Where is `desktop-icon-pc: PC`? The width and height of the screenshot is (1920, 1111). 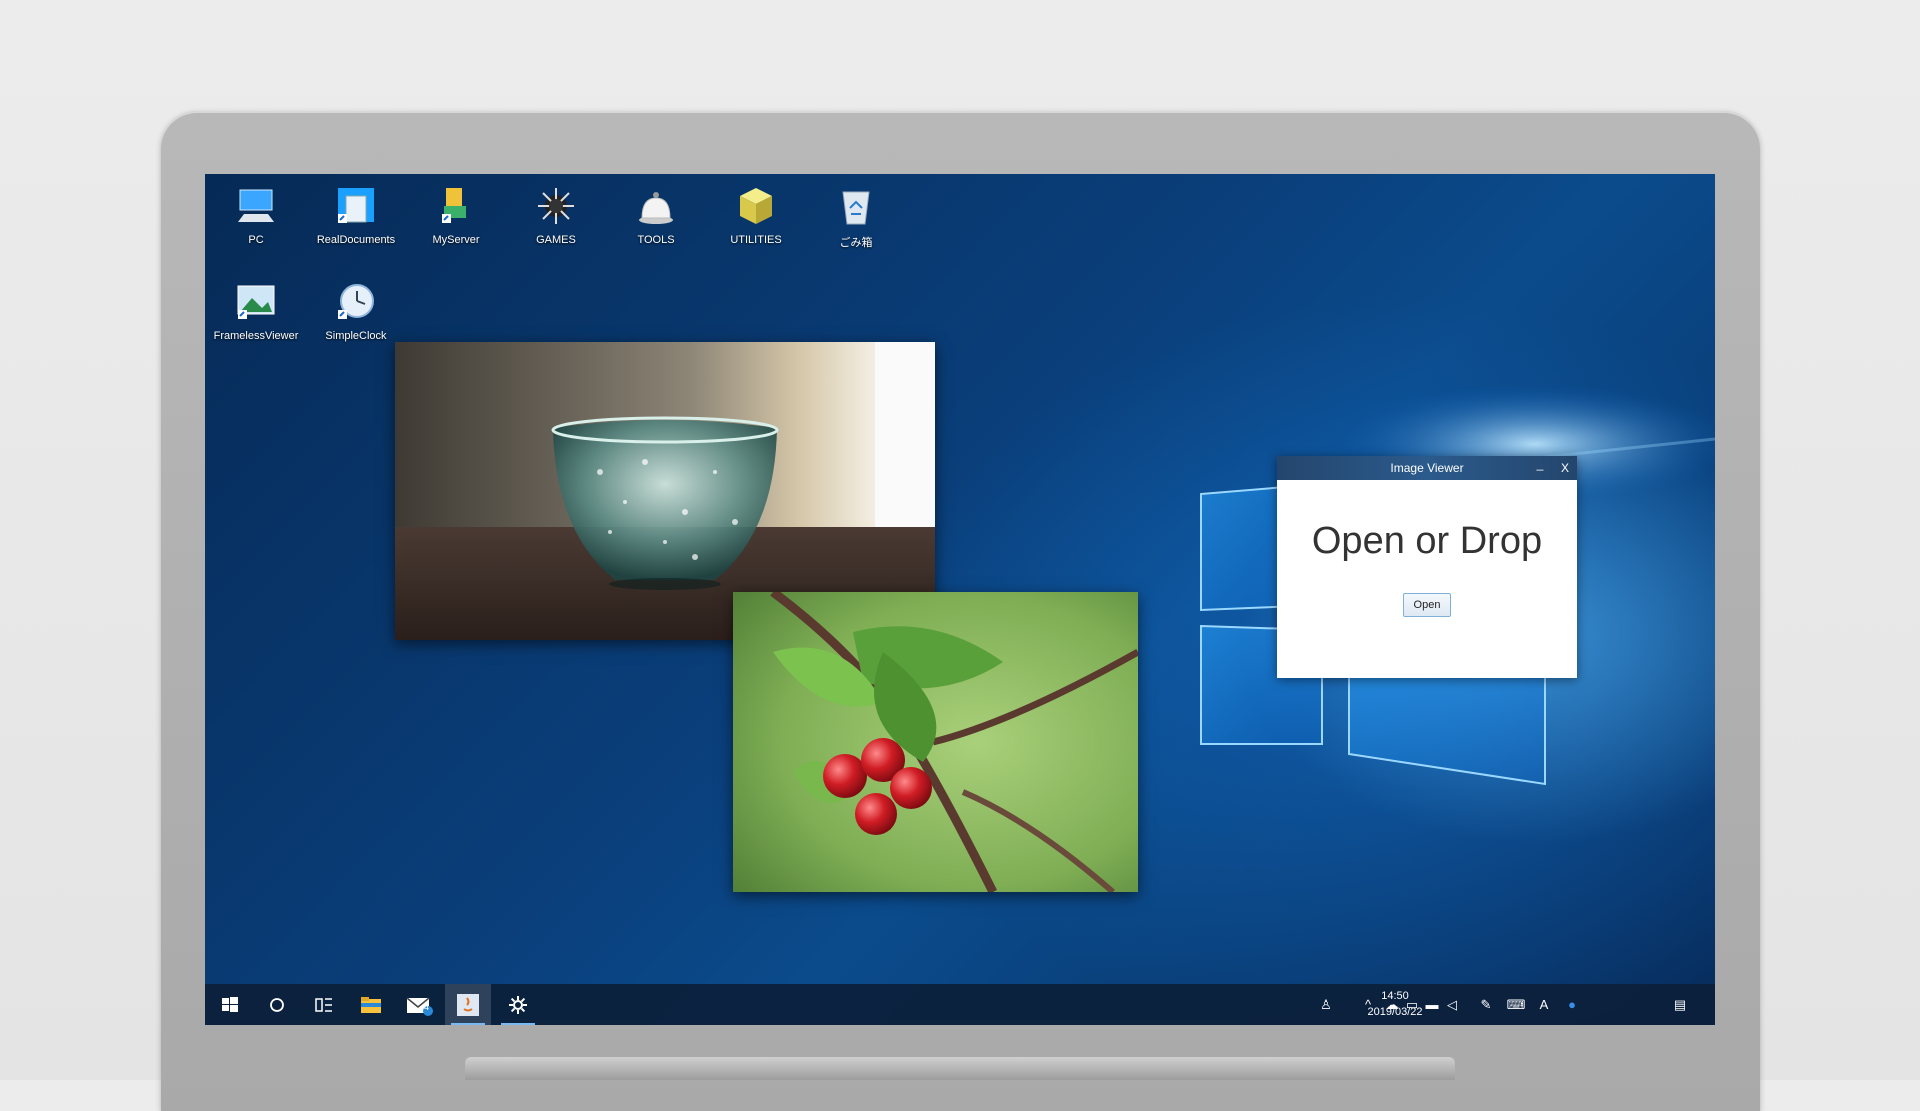
desktop-icon-pc: PC is located at coordinates (256, 215).